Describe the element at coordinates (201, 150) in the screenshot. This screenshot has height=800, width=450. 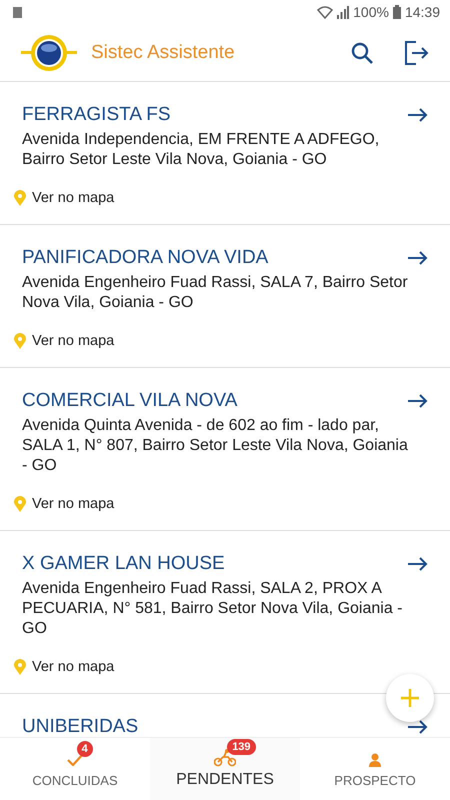
I see `place-address: Avenida Independencia, EM FRENTE A ADFEGO, Bairro Setor Leste Vila Nova, Goiania - GO` at that location.